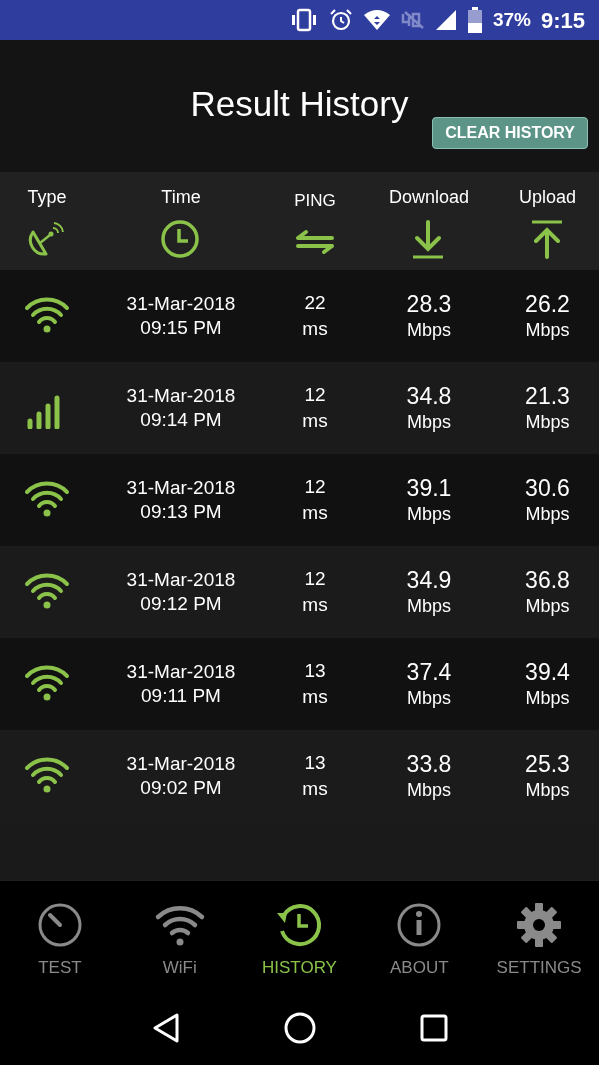 This screenshot has height=1065, width=599. Describe the element at coordinates (412, 20) in the screenshot. I see `mobile-data-off-icon` at that location.